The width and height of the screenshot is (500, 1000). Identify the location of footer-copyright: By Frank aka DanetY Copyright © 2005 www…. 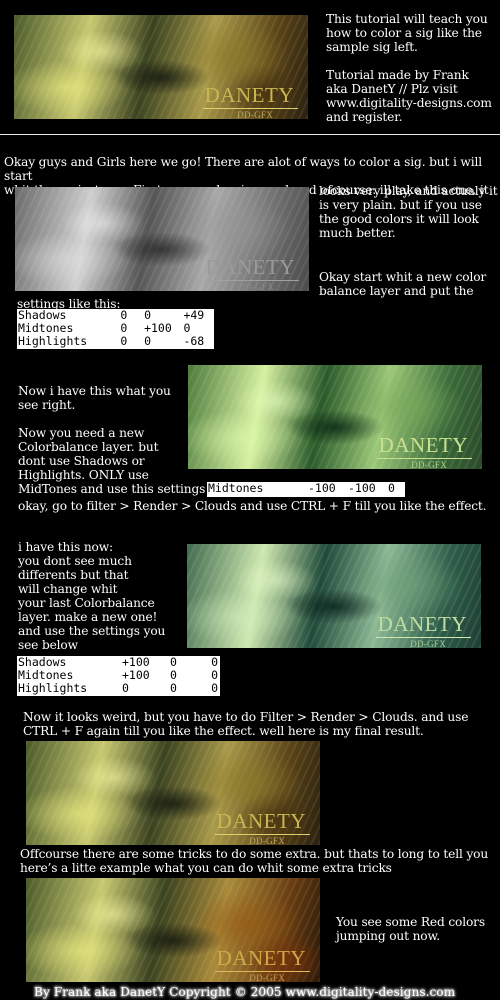
(245, 992).